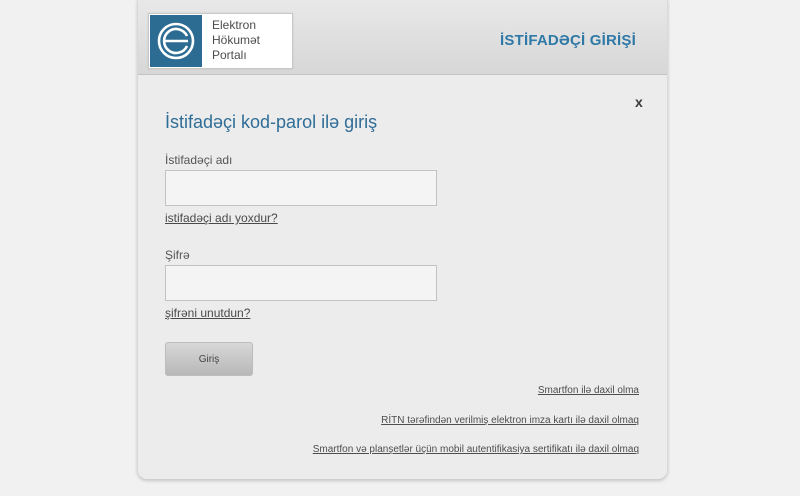  I want to click on username-label: İstifadəçi adı, so click(199, 160).